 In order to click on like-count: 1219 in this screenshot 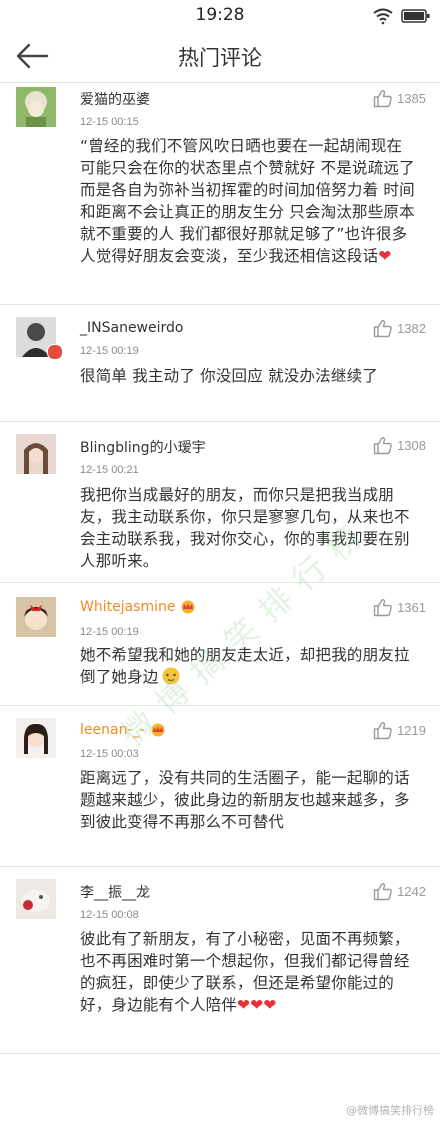, I will do `click(411, 730)`.